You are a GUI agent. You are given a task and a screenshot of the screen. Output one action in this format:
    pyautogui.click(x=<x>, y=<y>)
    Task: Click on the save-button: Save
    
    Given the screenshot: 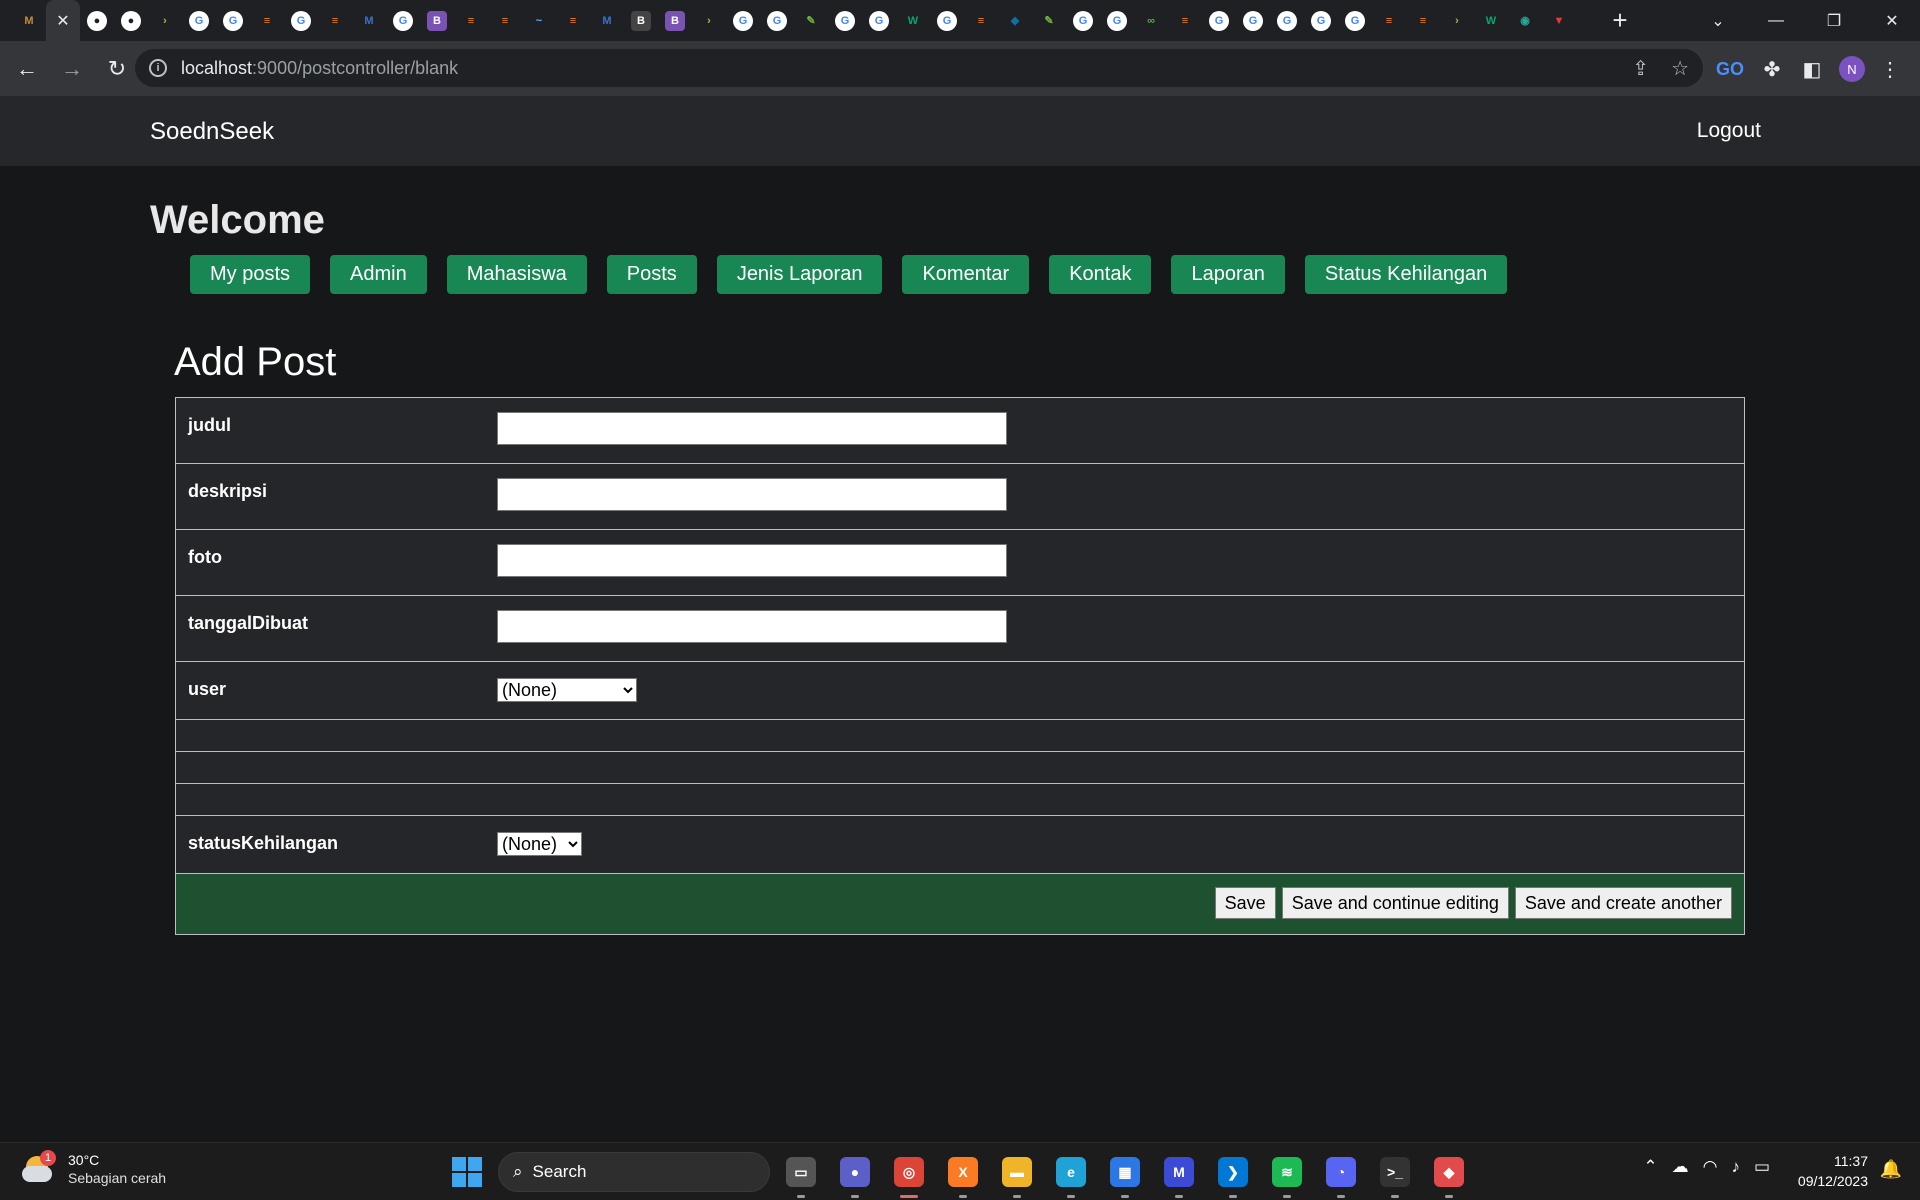 What is the action you would take?
    pyautogui.click(x=1245, y=903)
    